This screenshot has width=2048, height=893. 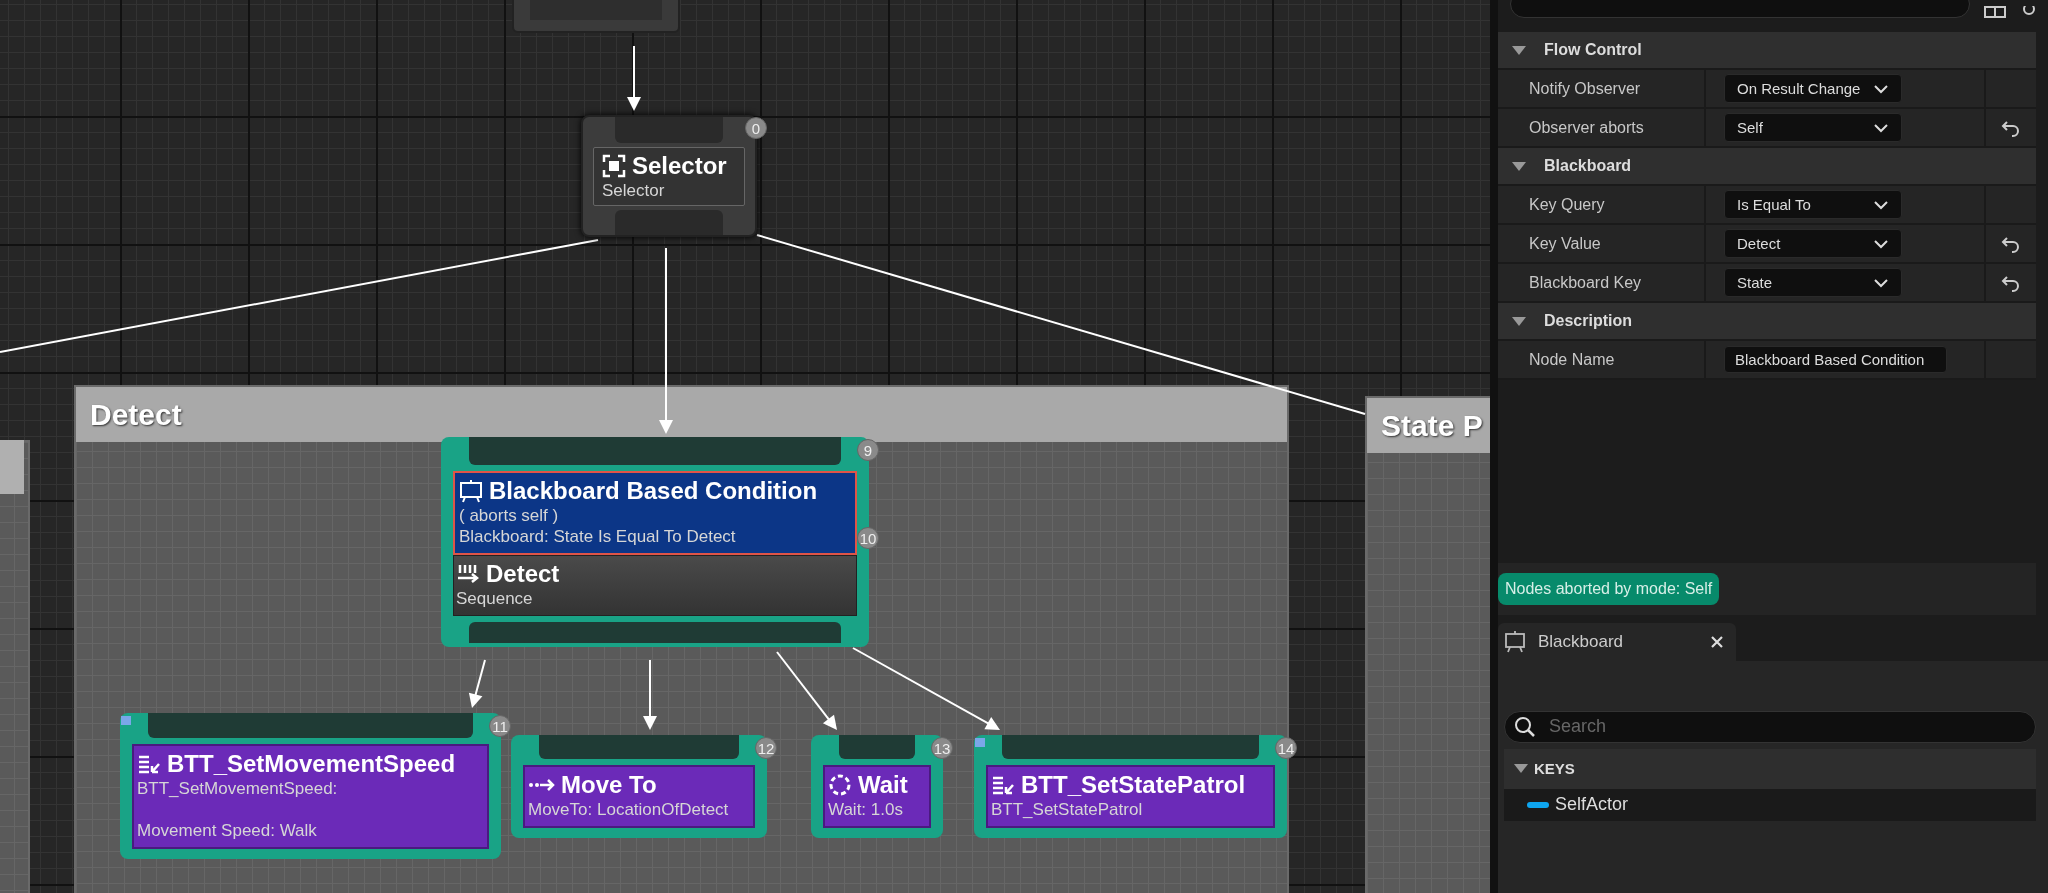 What do you see at coordinates (1432, 426) in the screenshot?
I see `comment-title: State P` at bounding box center [1432, 426].